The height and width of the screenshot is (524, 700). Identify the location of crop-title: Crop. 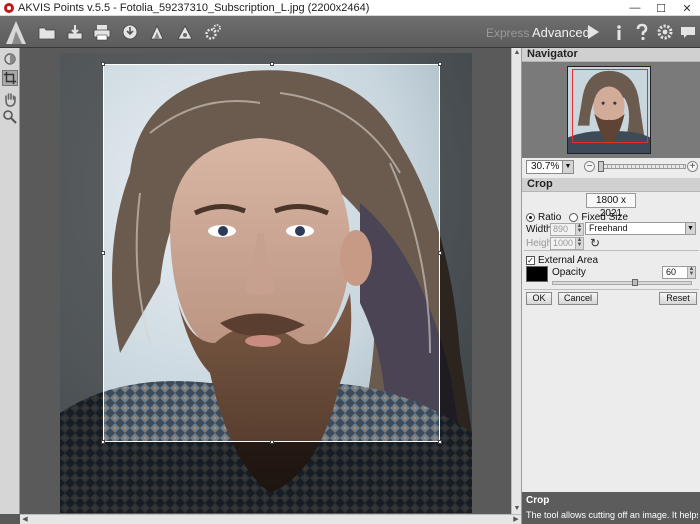
(540, 184).